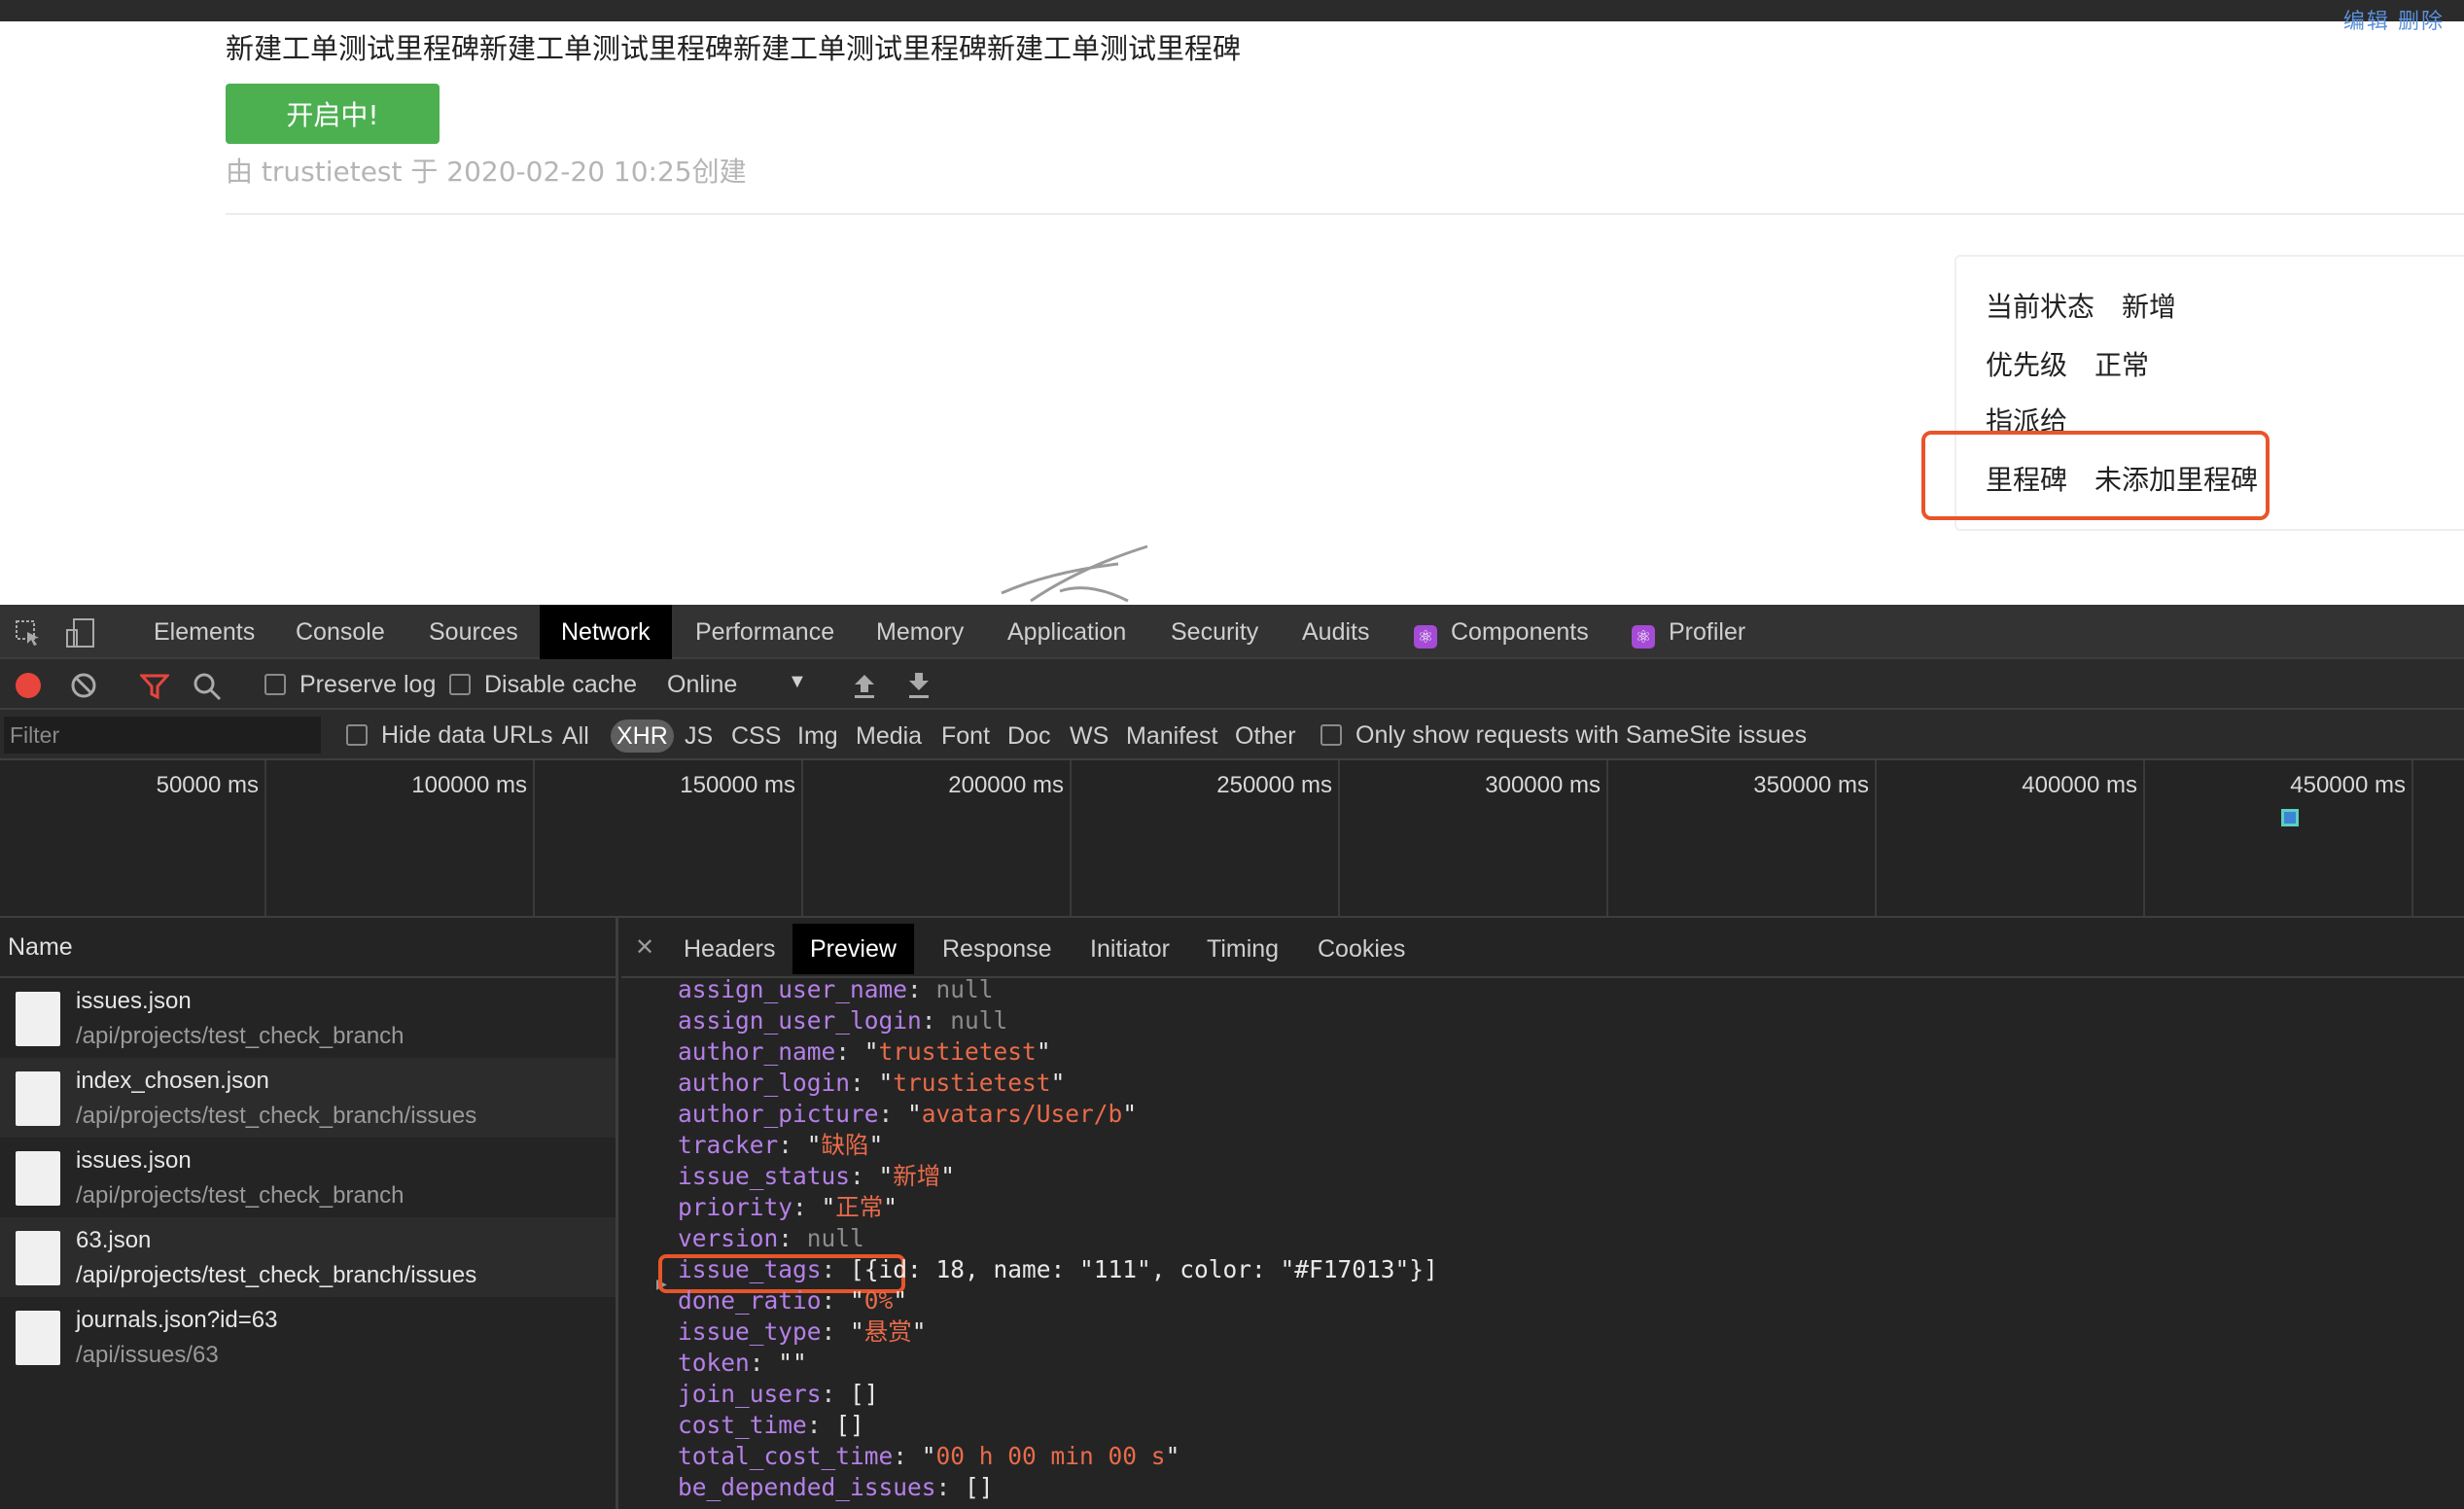 The height and width of the screenshot is (1509, 2464). I want to click on milestone-highlight-box, so click(2095, 475).